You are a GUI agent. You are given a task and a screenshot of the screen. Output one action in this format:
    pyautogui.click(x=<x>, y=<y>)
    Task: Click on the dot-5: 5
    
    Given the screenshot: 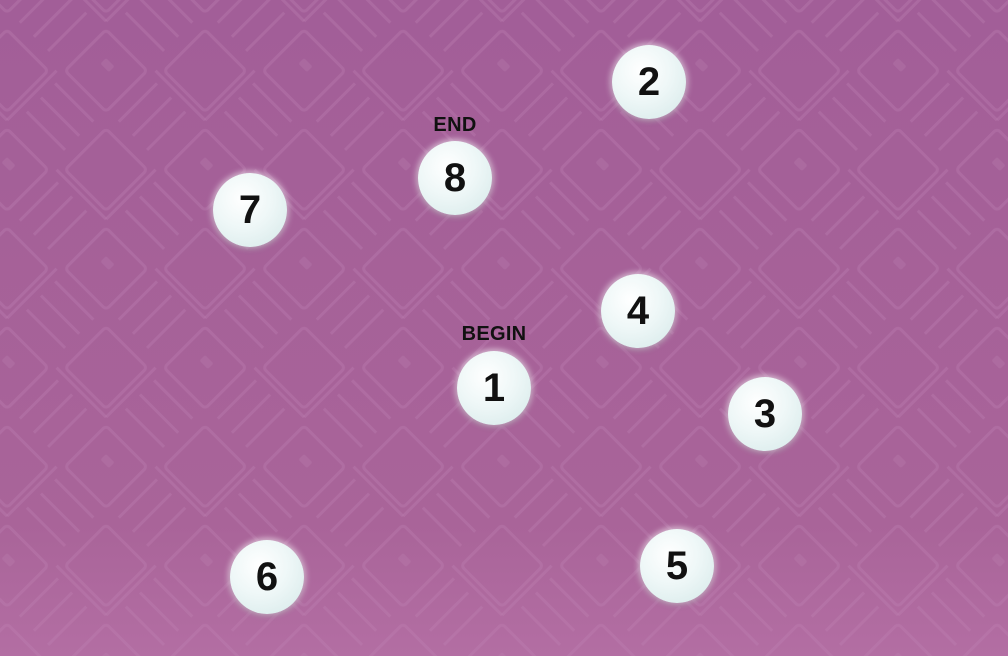 What is the action you would take?
    pyautogui.click(x=677, y=566)
    